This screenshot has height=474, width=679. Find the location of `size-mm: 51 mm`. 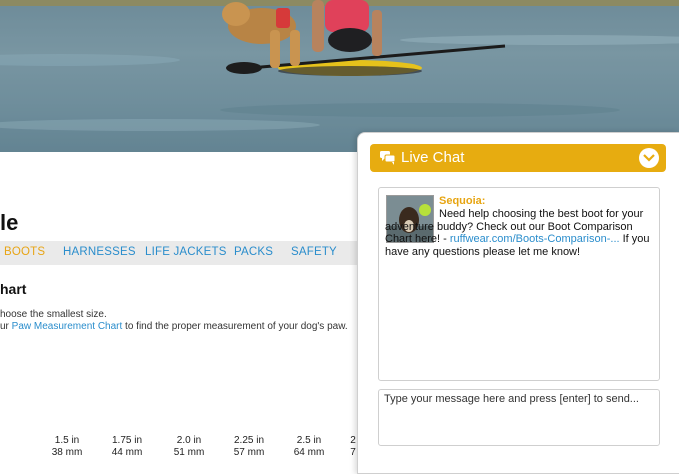

size-mm: 51 mm is located at coordinates (189, 452).